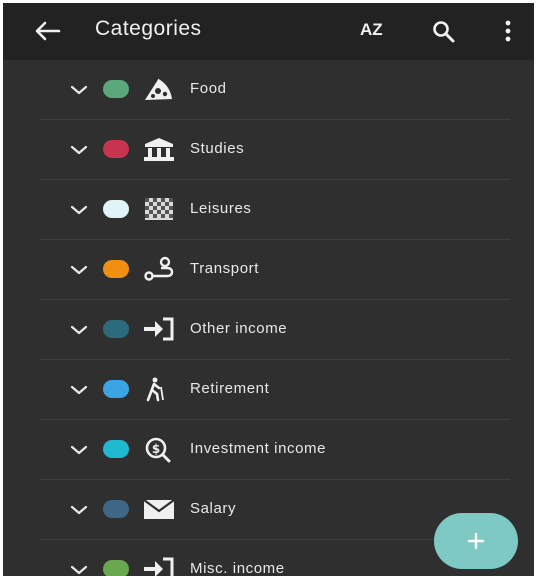  Describe the element at coordinates (159, 209) in the screenshot. I see `checkered-flag-icon` at that location.